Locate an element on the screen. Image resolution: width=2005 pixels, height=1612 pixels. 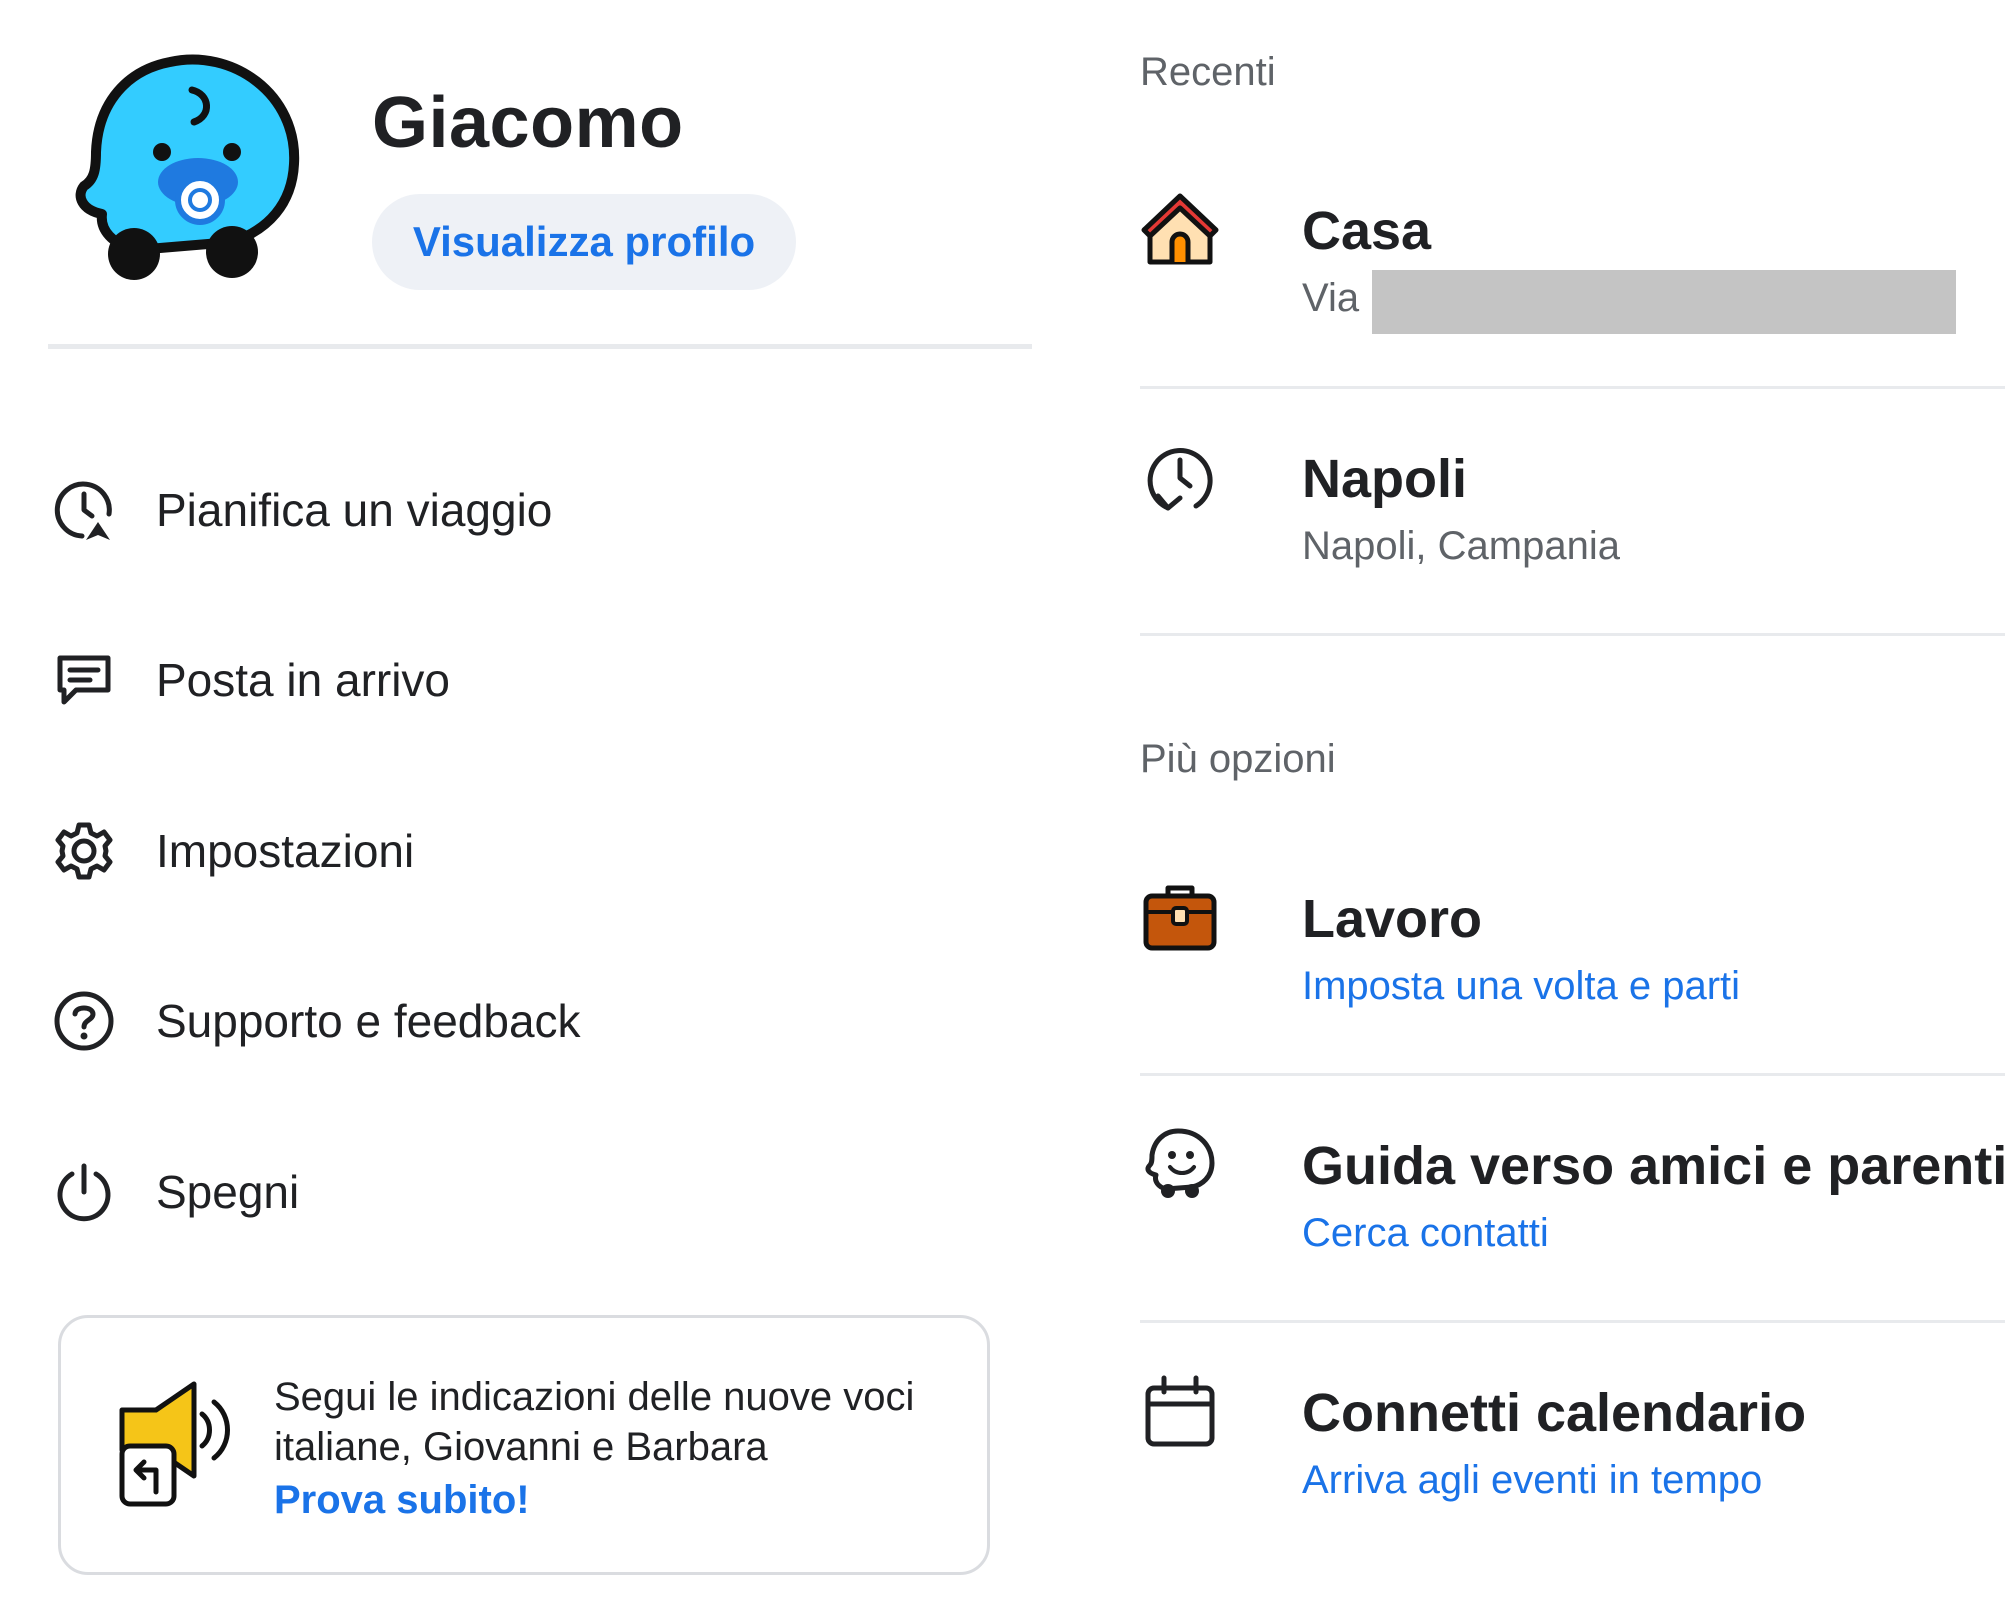
place-title: Connetti calendario is located at coordinates (1554, 1413).